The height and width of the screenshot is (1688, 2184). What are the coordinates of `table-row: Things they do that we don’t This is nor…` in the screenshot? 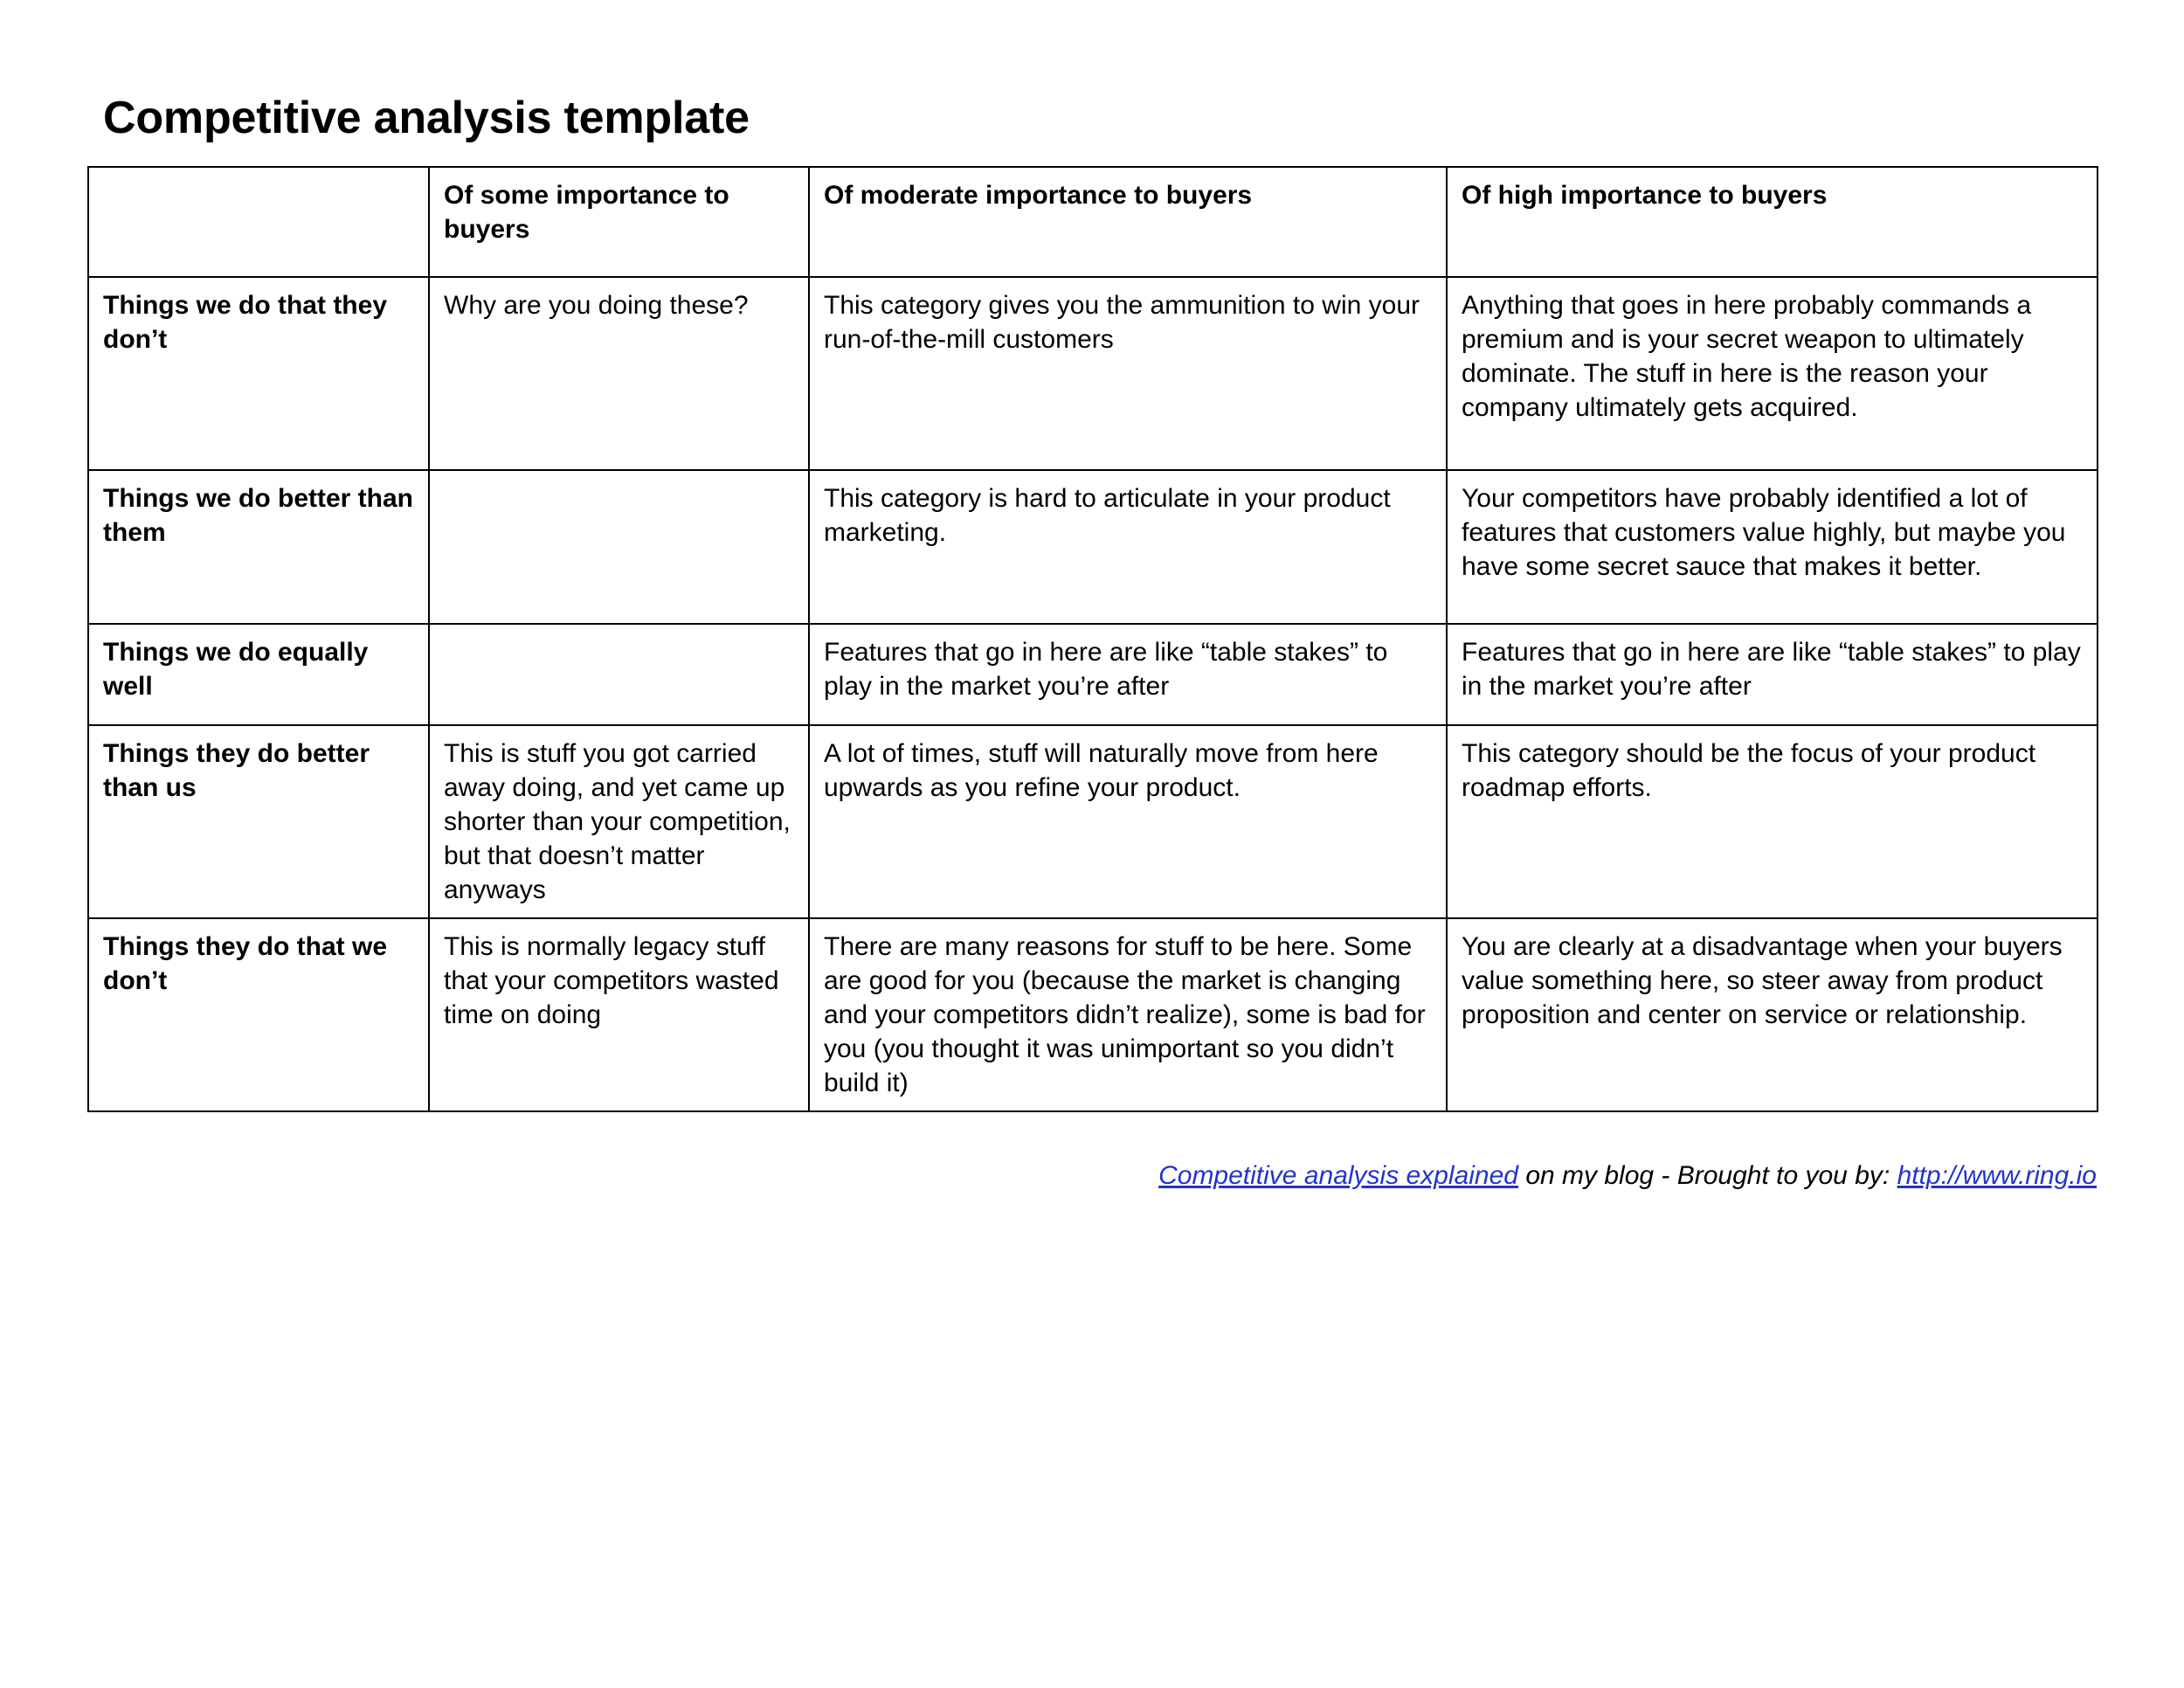 It's located at (1092, 1014).